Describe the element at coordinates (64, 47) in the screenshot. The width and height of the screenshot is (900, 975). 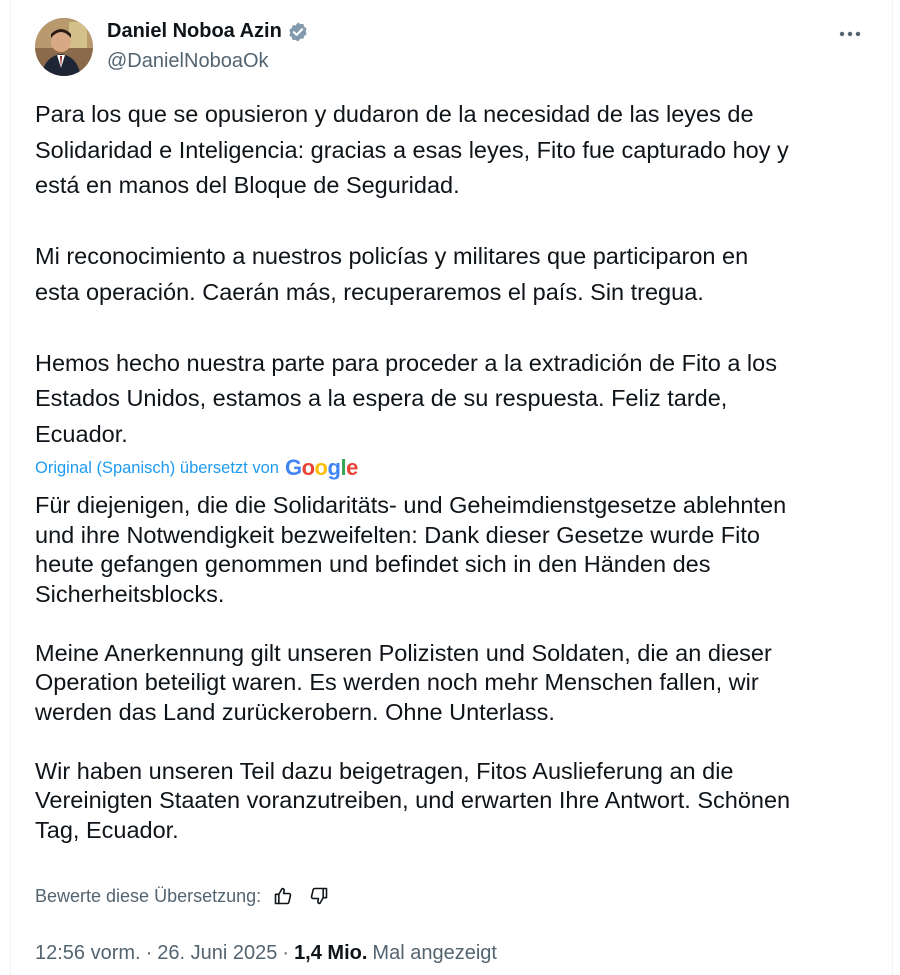
I see `avatar` at that location.